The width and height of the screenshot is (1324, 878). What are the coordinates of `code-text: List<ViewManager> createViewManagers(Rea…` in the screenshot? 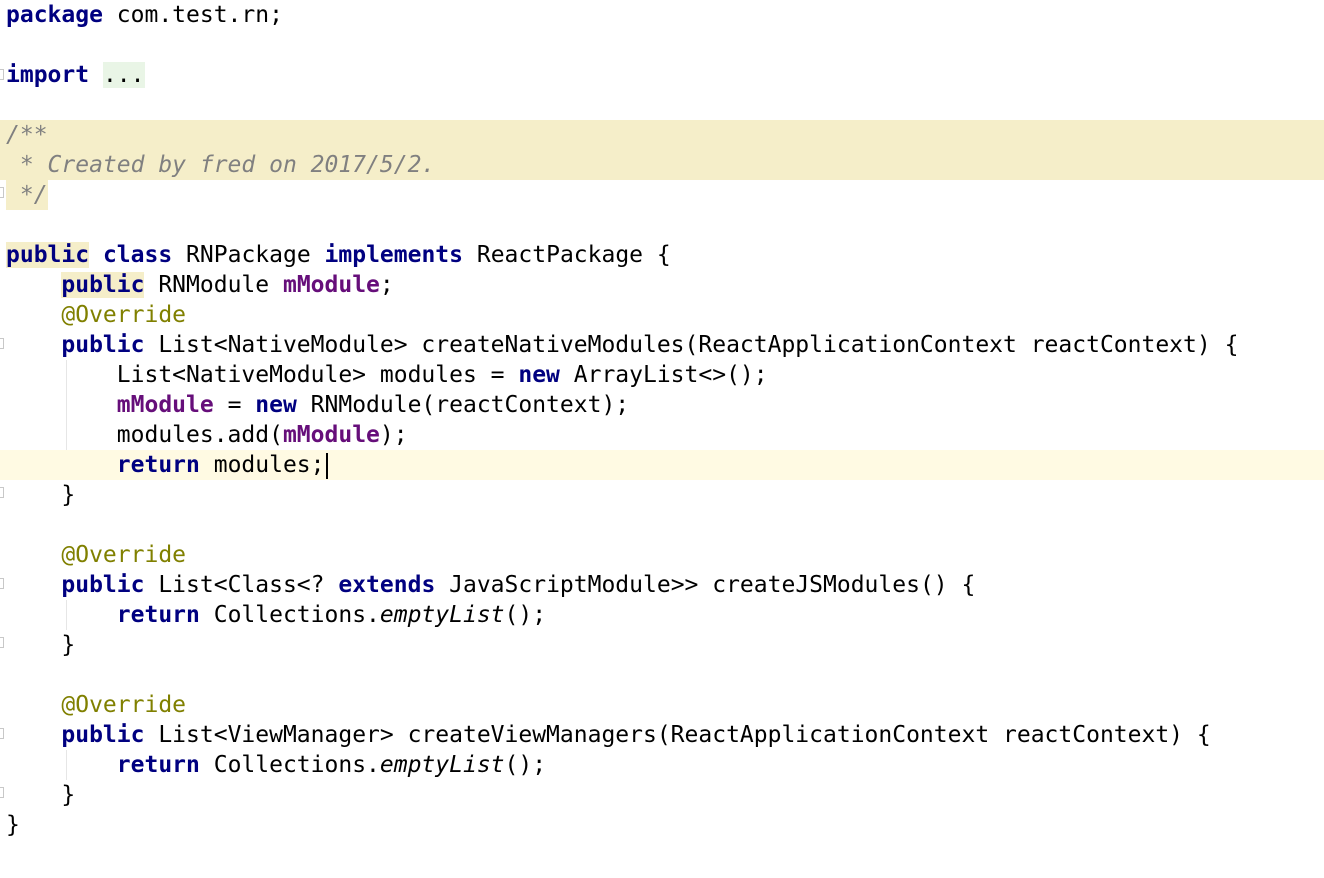 It's located at (677, 735).